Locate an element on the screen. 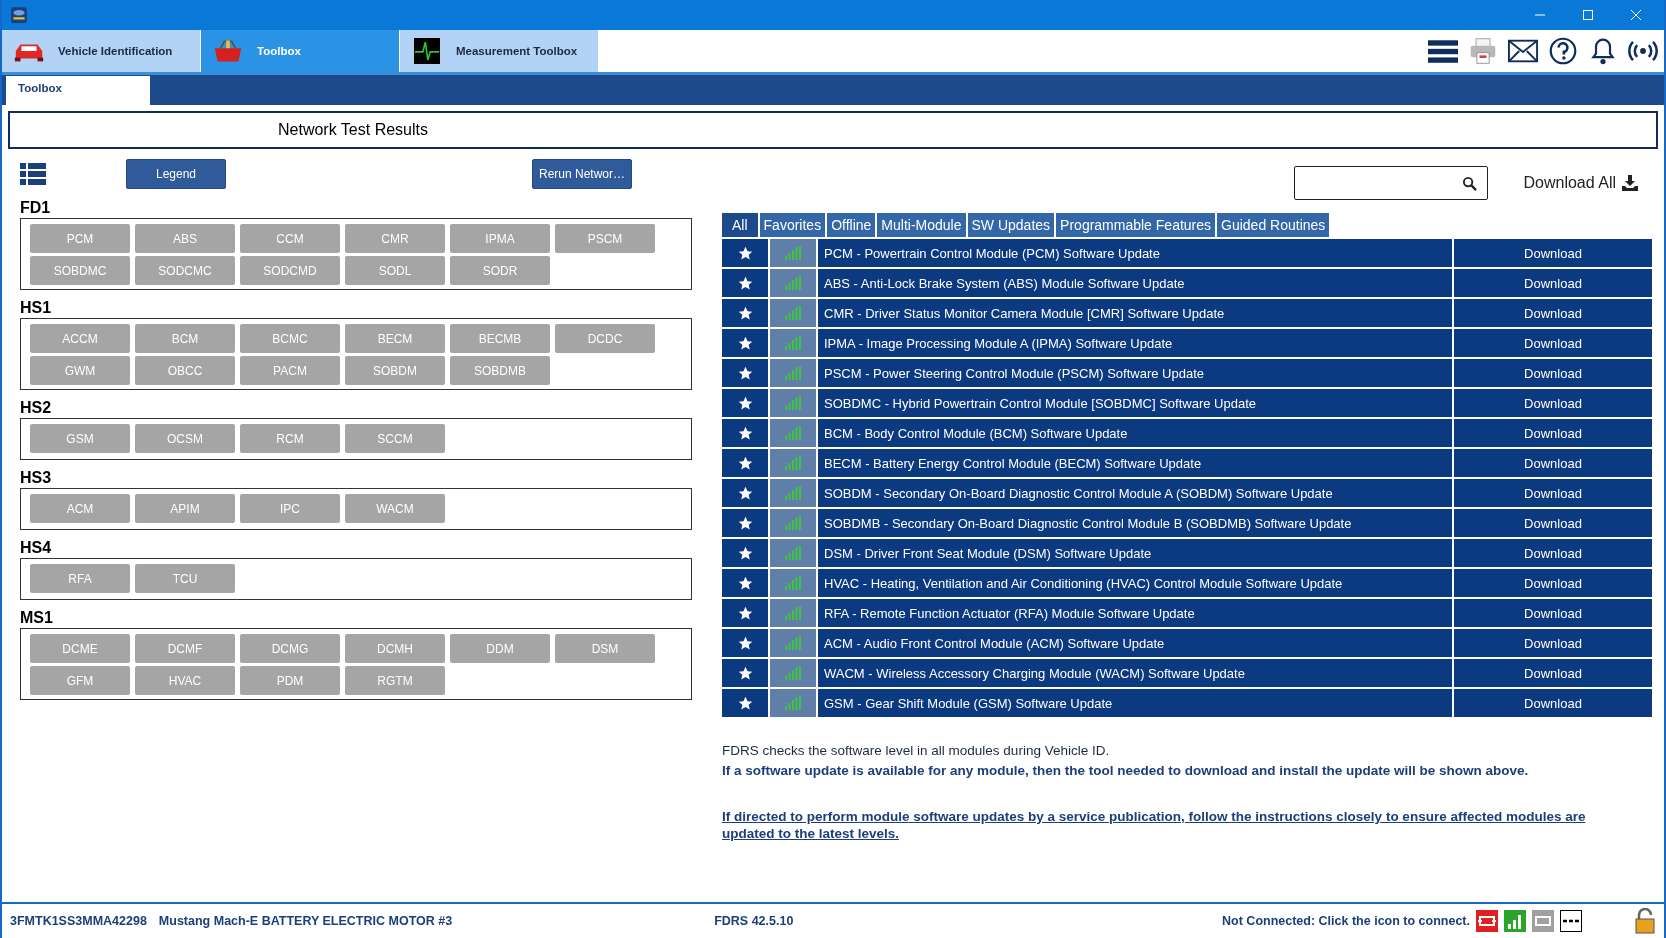  update-name-cell: DSM - Driver Front Seat Module (DSM) Software Update is located at coordinates (1135, 553).